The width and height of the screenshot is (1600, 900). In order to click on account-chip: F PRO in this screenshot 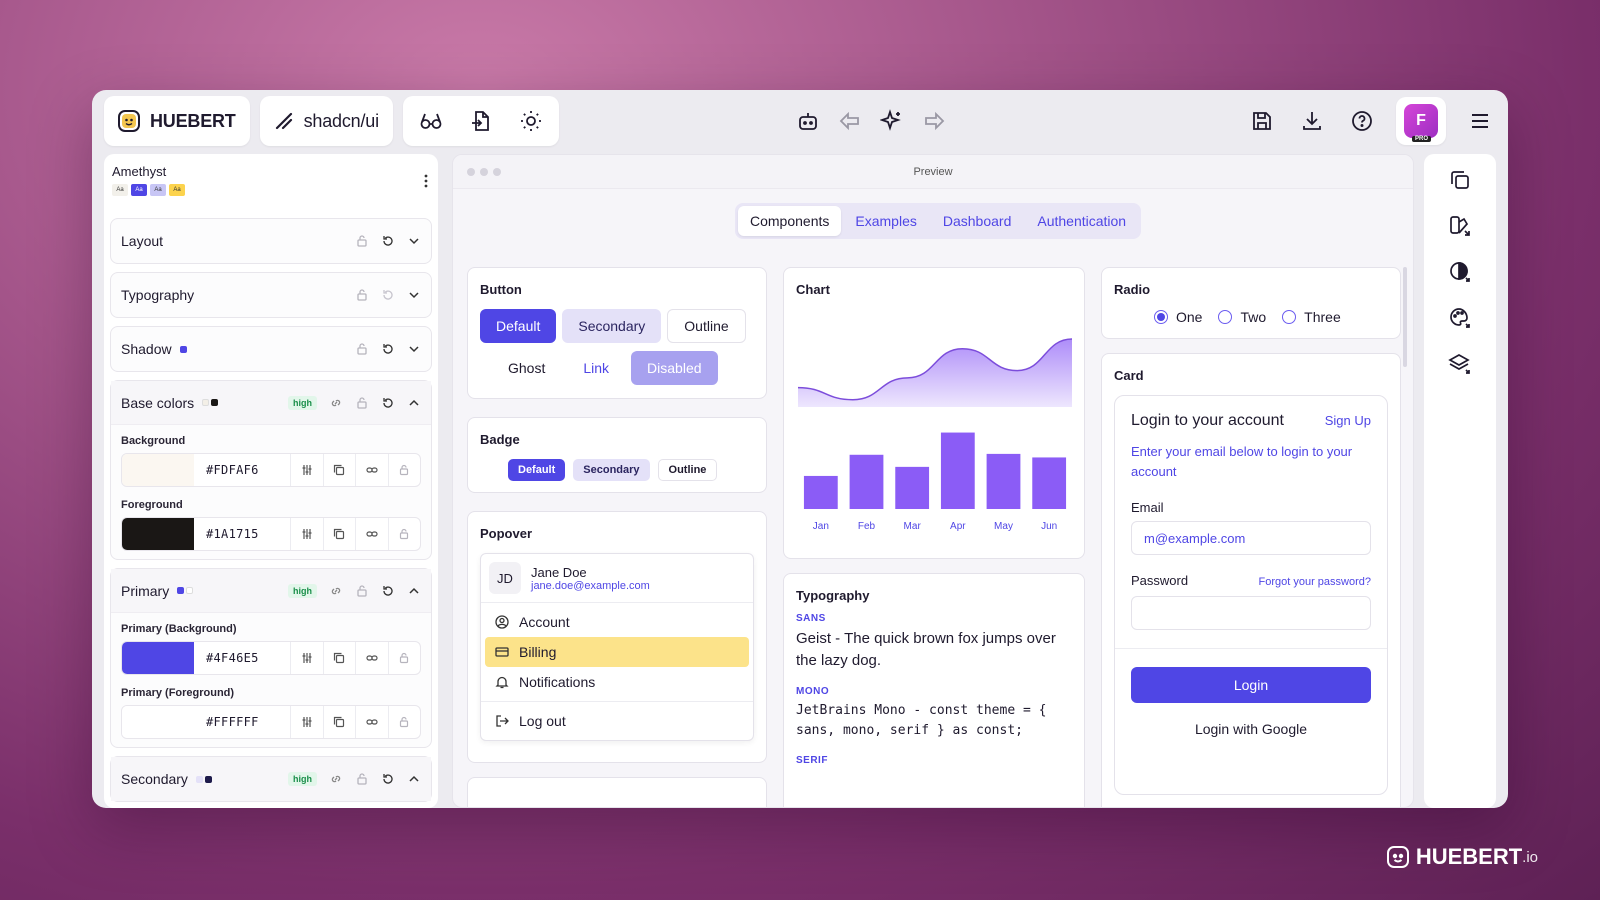, I will do `click(1421, 121)`.